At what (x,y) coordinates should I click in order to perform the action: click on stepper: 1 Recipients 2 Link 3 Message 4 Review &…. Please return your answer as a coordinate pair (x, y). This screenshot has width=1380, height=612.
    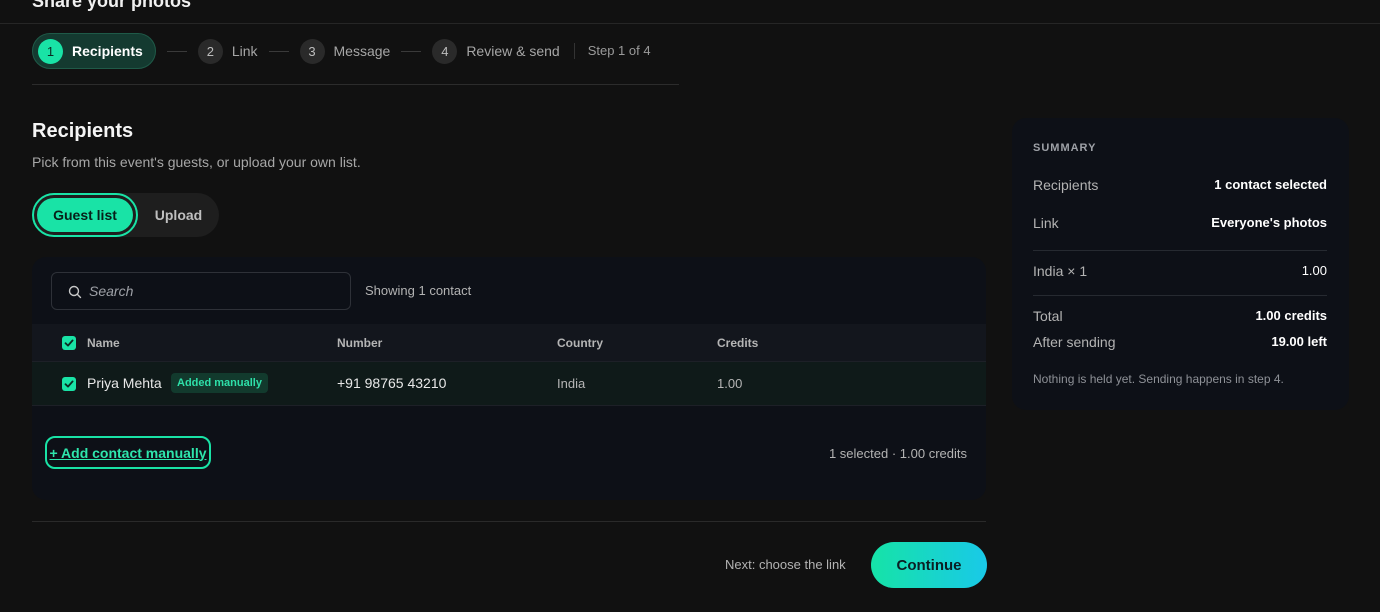
    Looking at the image, I should click on (341, 51).